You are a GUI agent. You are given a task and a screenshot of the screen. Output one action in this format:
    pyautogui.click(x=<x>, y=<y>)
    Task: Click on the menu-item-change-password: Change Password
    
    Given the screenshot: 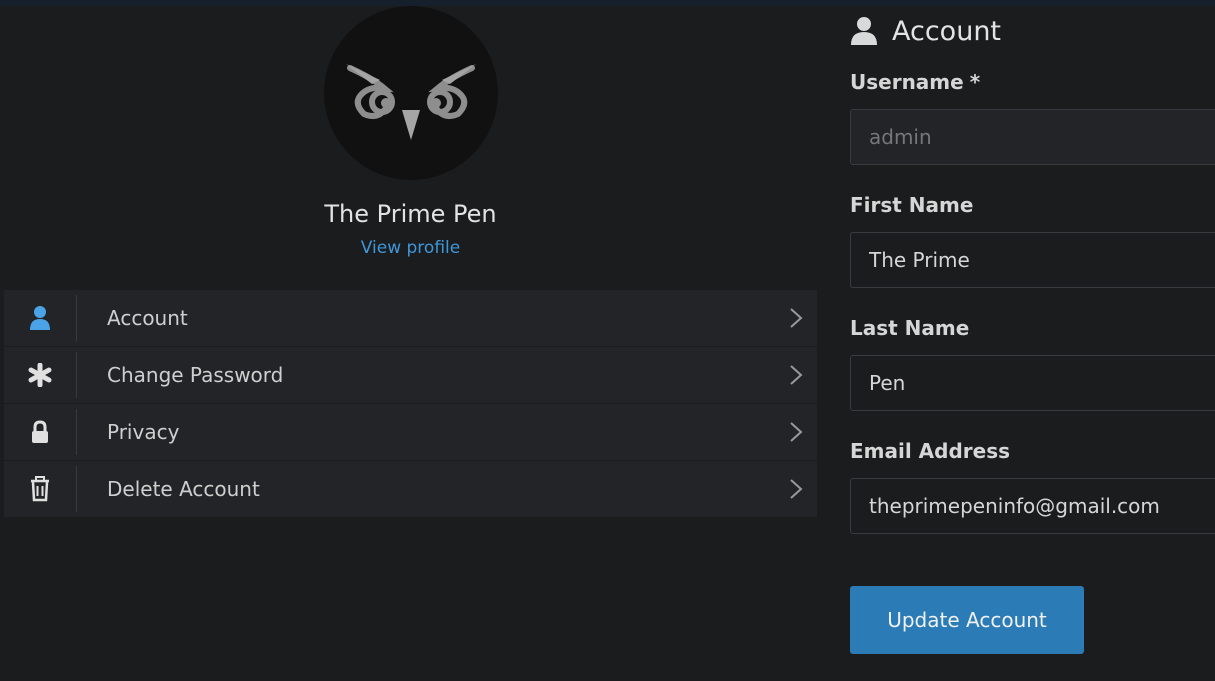 What is the action you would take?
    pyautogui.click(x=410, y=375)
    